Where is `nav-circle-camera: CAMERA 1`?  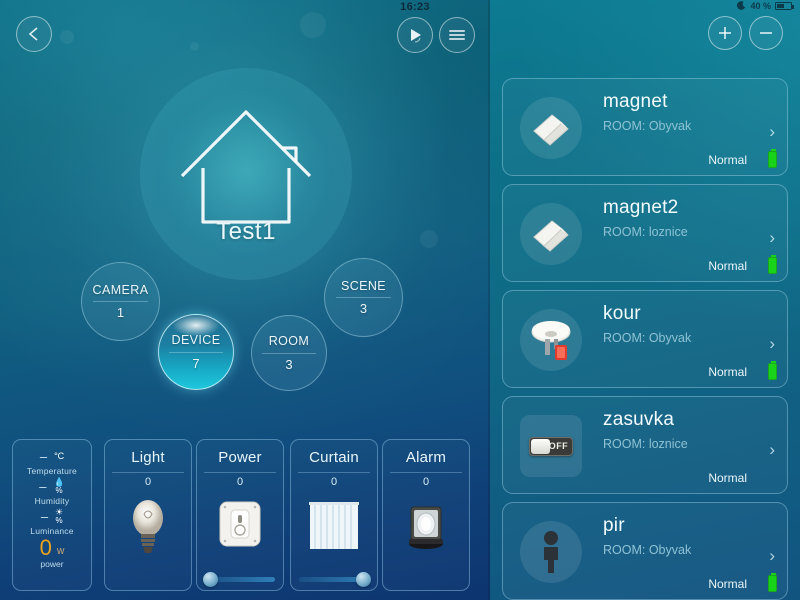
nav-circle-camera: CAMERA 1 is located at coordinates (120, 301).